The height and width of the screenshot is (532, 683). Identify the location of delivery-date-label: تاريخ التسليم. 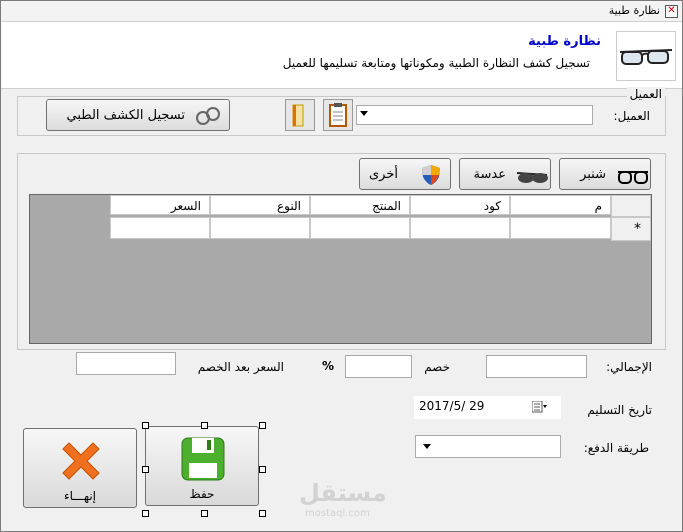
(619, 410).